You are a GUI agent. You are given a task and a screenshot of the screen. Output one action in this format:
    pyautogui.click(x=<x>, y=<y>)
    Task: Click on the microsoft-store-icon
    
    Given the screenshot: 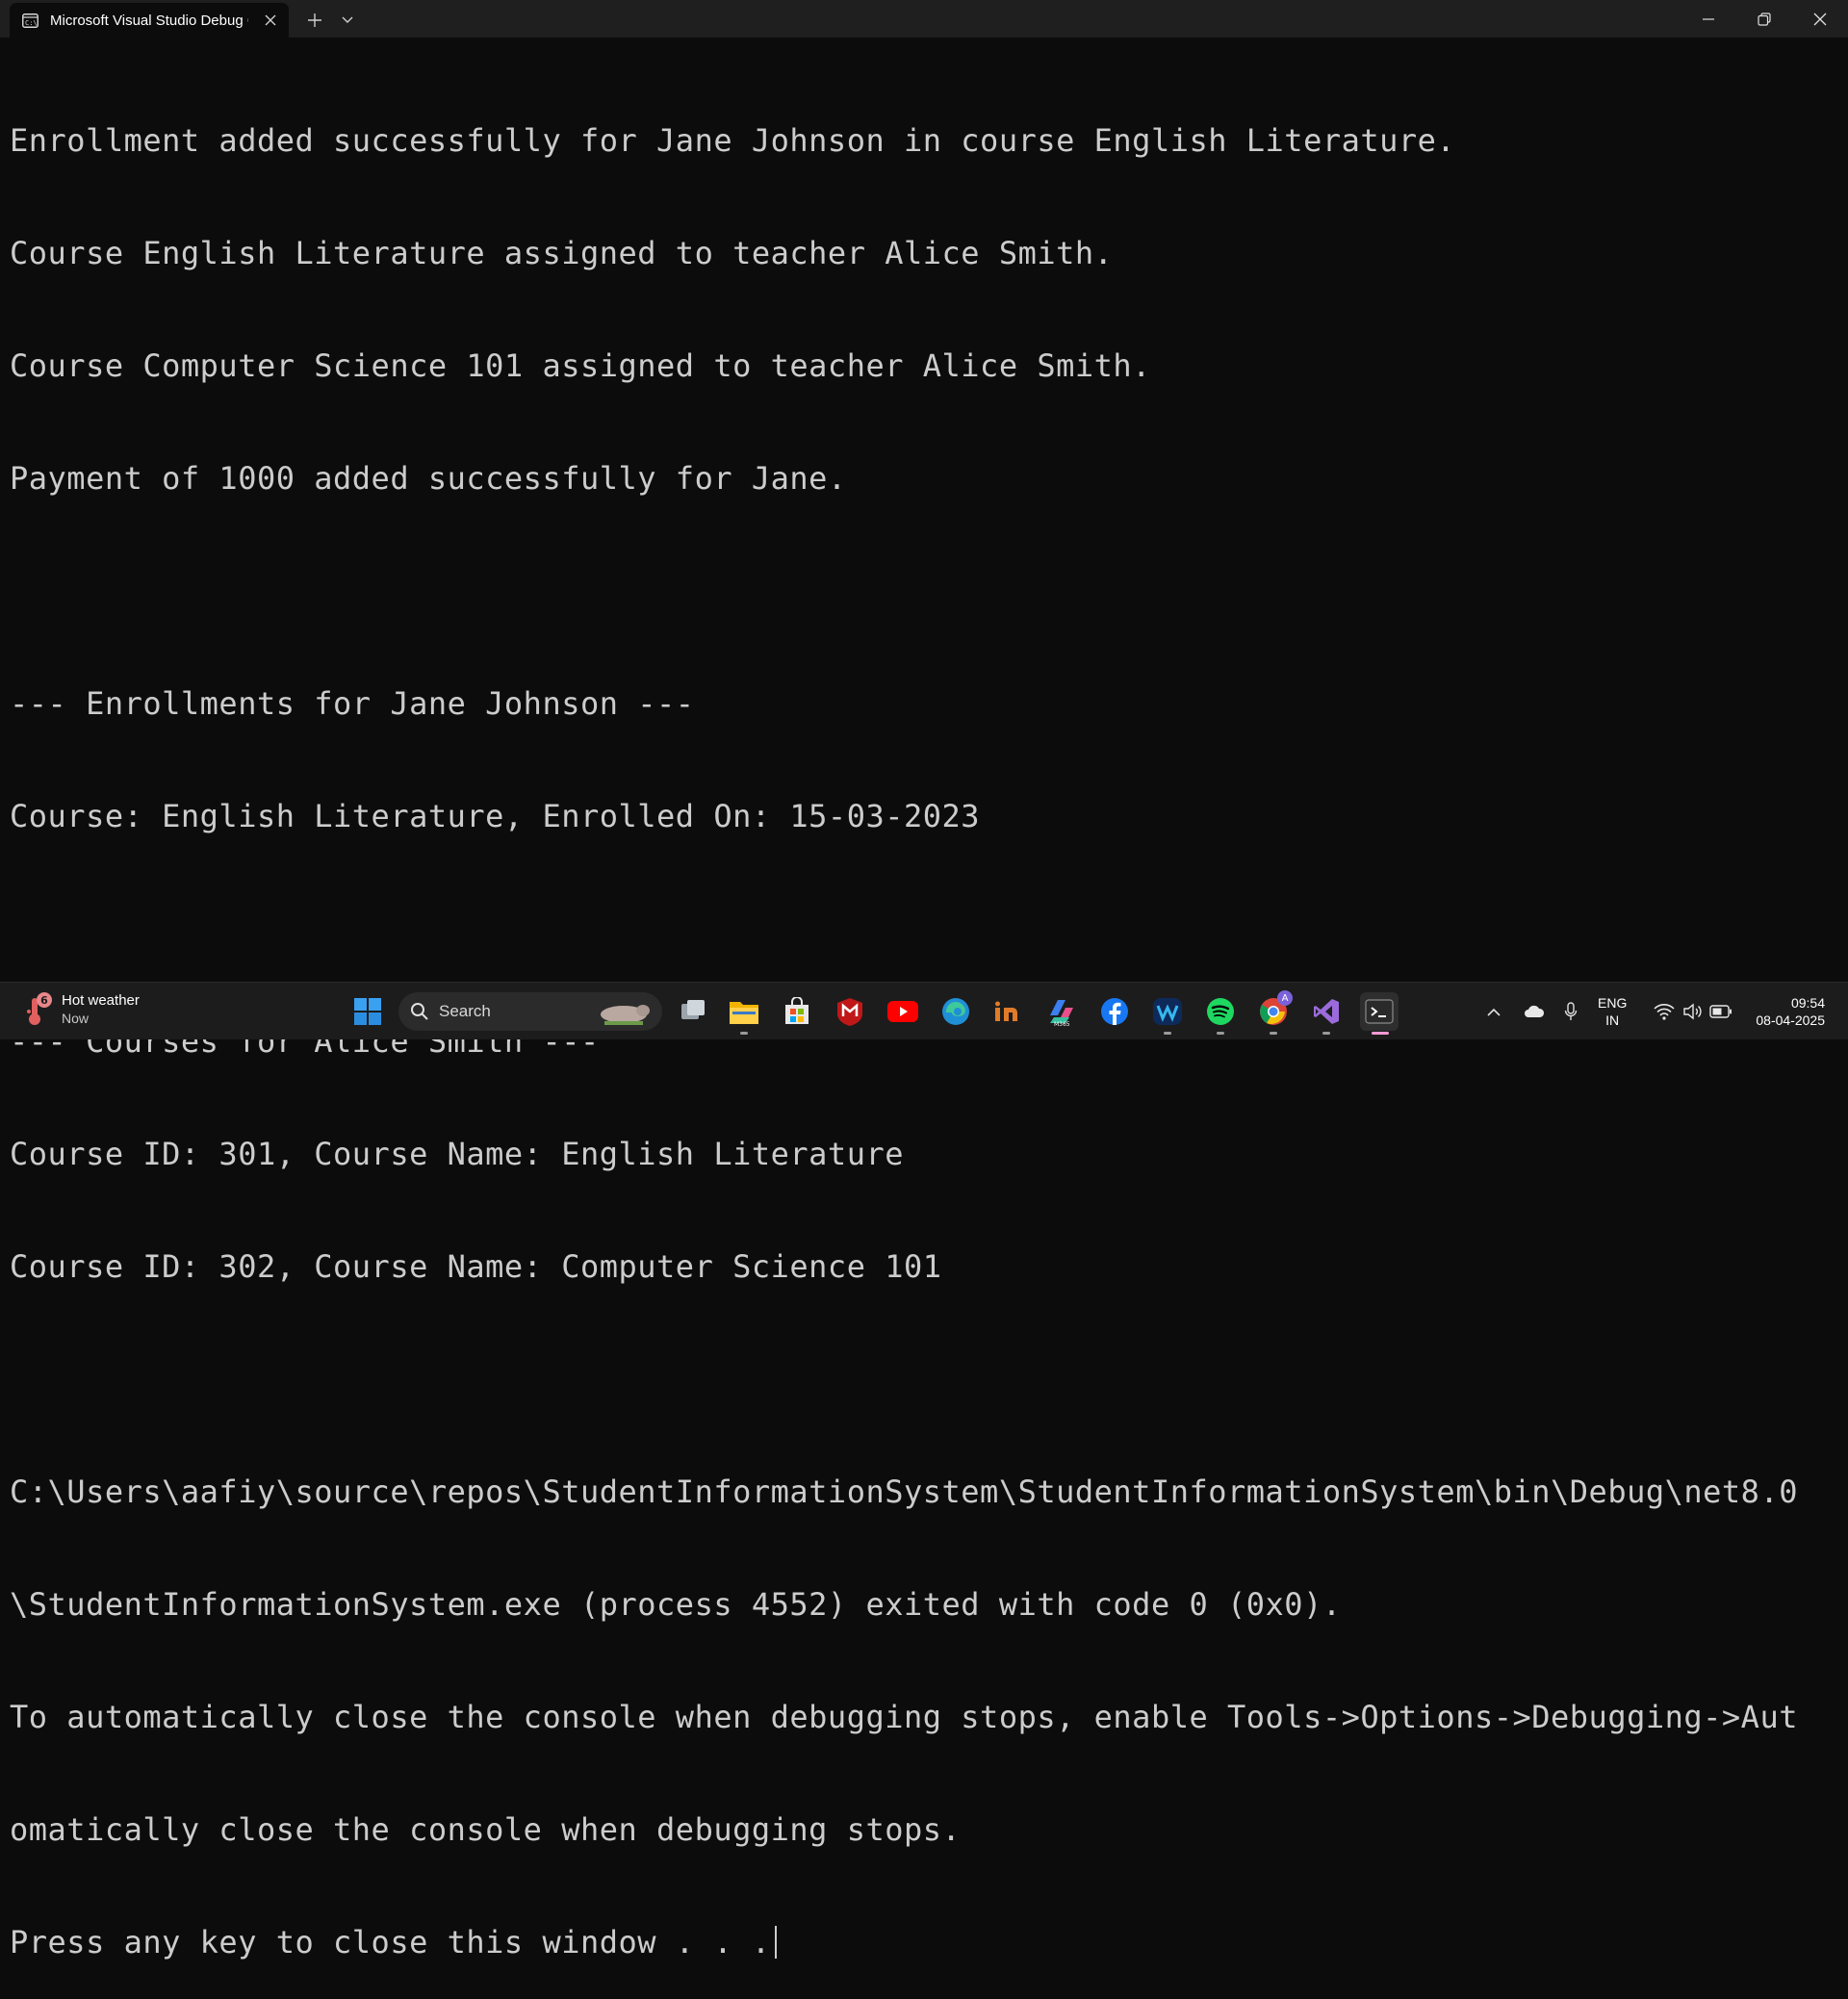 What is the action you would take?
    pyautogui.click(x=797, y=1011)
    